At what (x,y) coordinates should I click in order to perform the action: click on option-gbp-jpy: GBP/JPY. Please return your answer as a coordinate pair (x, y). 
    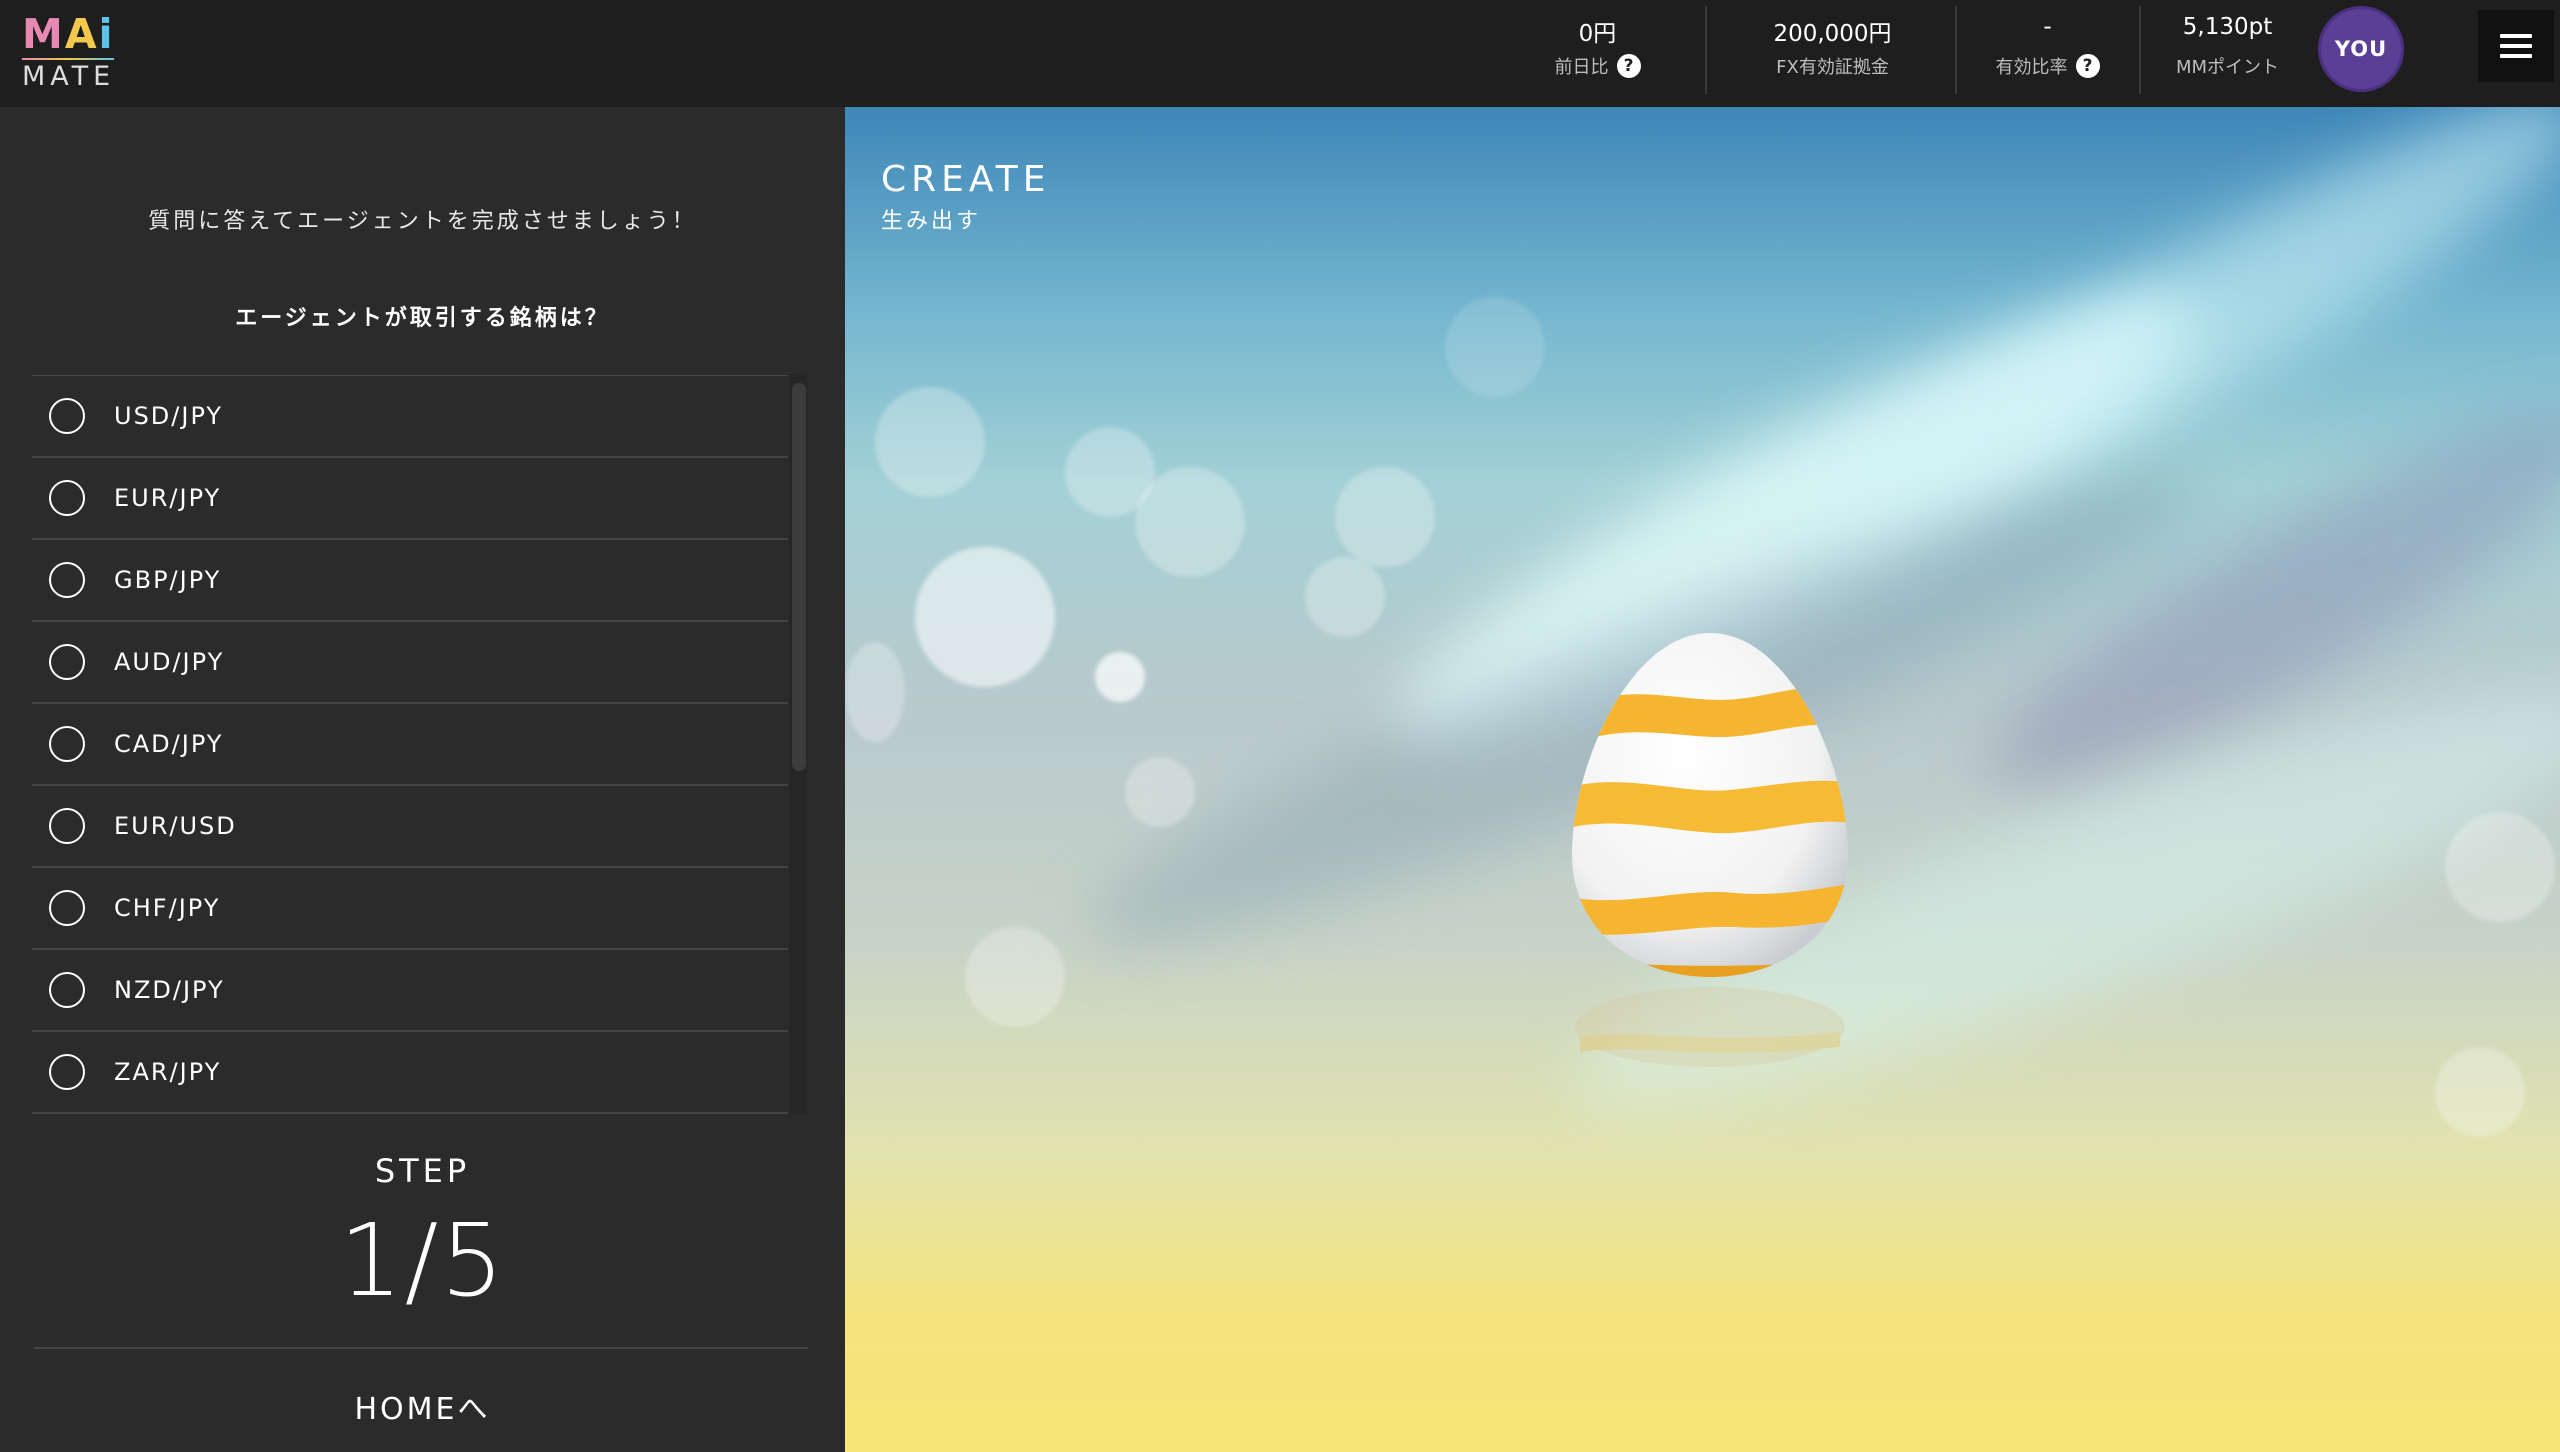
    Looking at the image, I should click on (410, 581).